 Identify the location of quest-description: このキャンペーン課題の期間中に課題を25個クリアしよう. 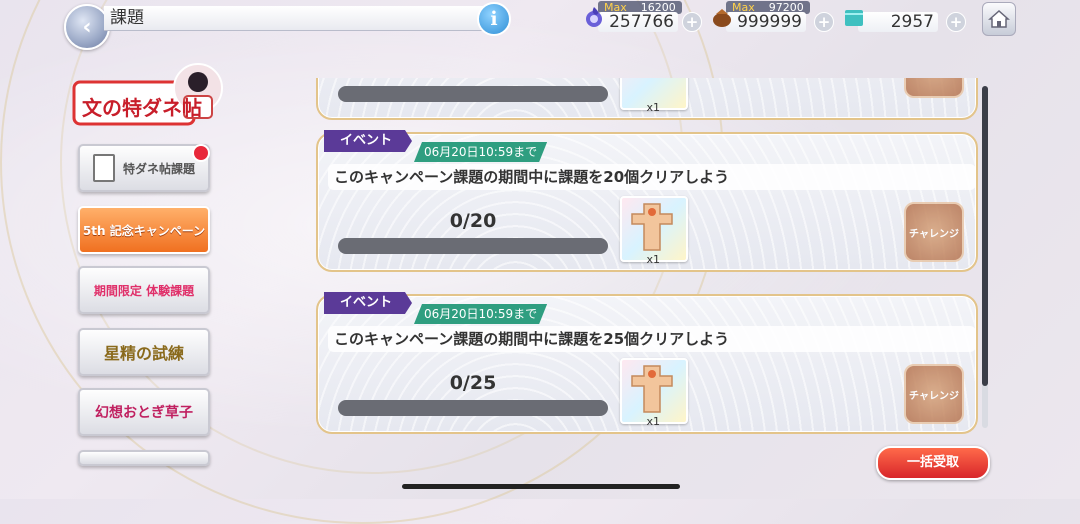
(652, 339).